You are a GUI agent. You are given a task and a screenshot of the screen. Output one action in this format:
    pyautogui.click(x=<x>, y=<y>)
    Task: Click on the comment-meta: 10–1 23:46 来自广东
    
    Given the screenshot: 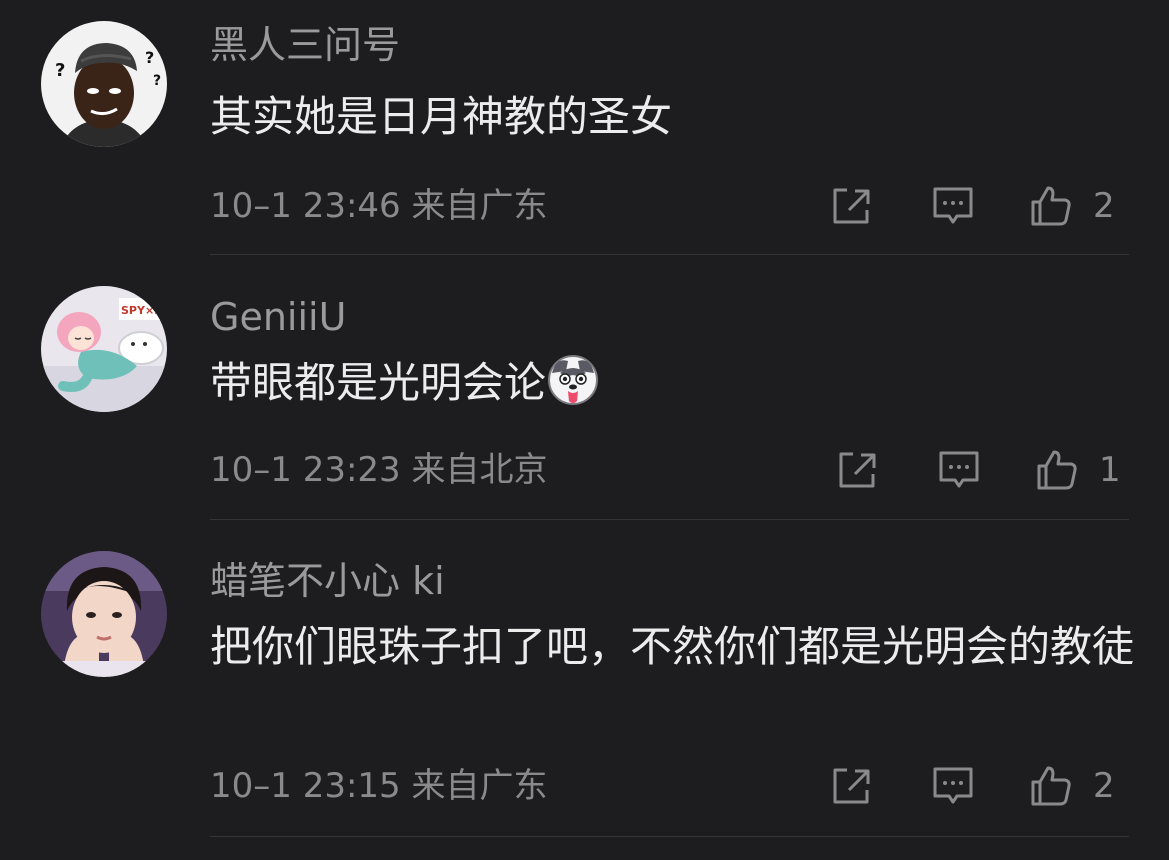 What is the action you would take?
    pyautogui.click(x=379, y=206)
    